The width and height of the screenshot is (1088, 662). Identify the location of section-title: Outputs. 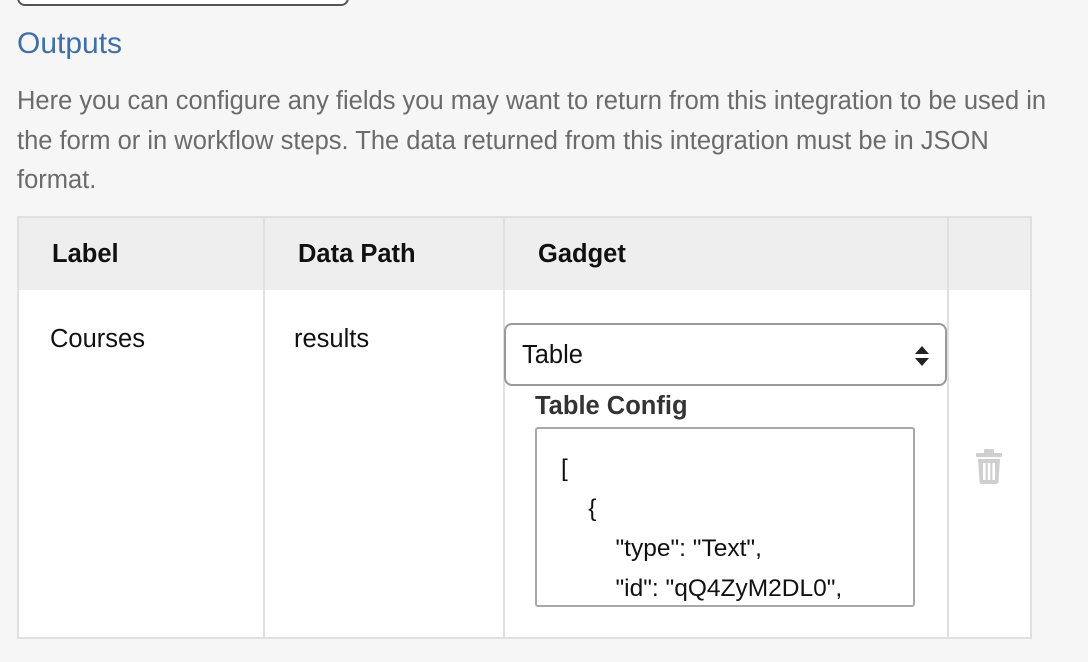
(70, 43).